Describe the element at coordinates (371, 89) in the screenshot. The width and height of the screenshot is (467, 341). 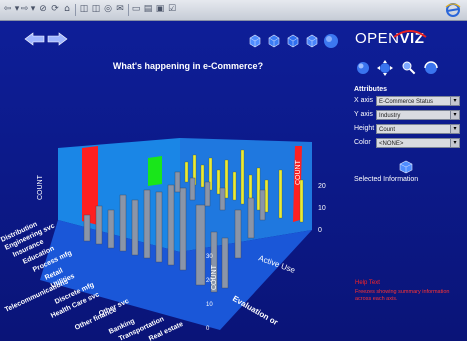
I see `attributes-heading: Attributes` at that location.